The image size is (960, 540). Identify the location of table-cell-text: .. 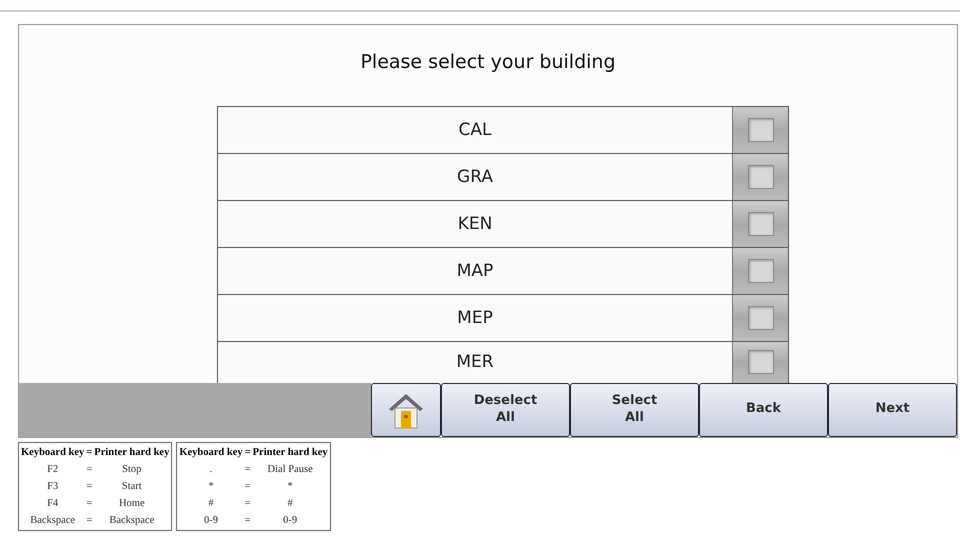
(211, 470).